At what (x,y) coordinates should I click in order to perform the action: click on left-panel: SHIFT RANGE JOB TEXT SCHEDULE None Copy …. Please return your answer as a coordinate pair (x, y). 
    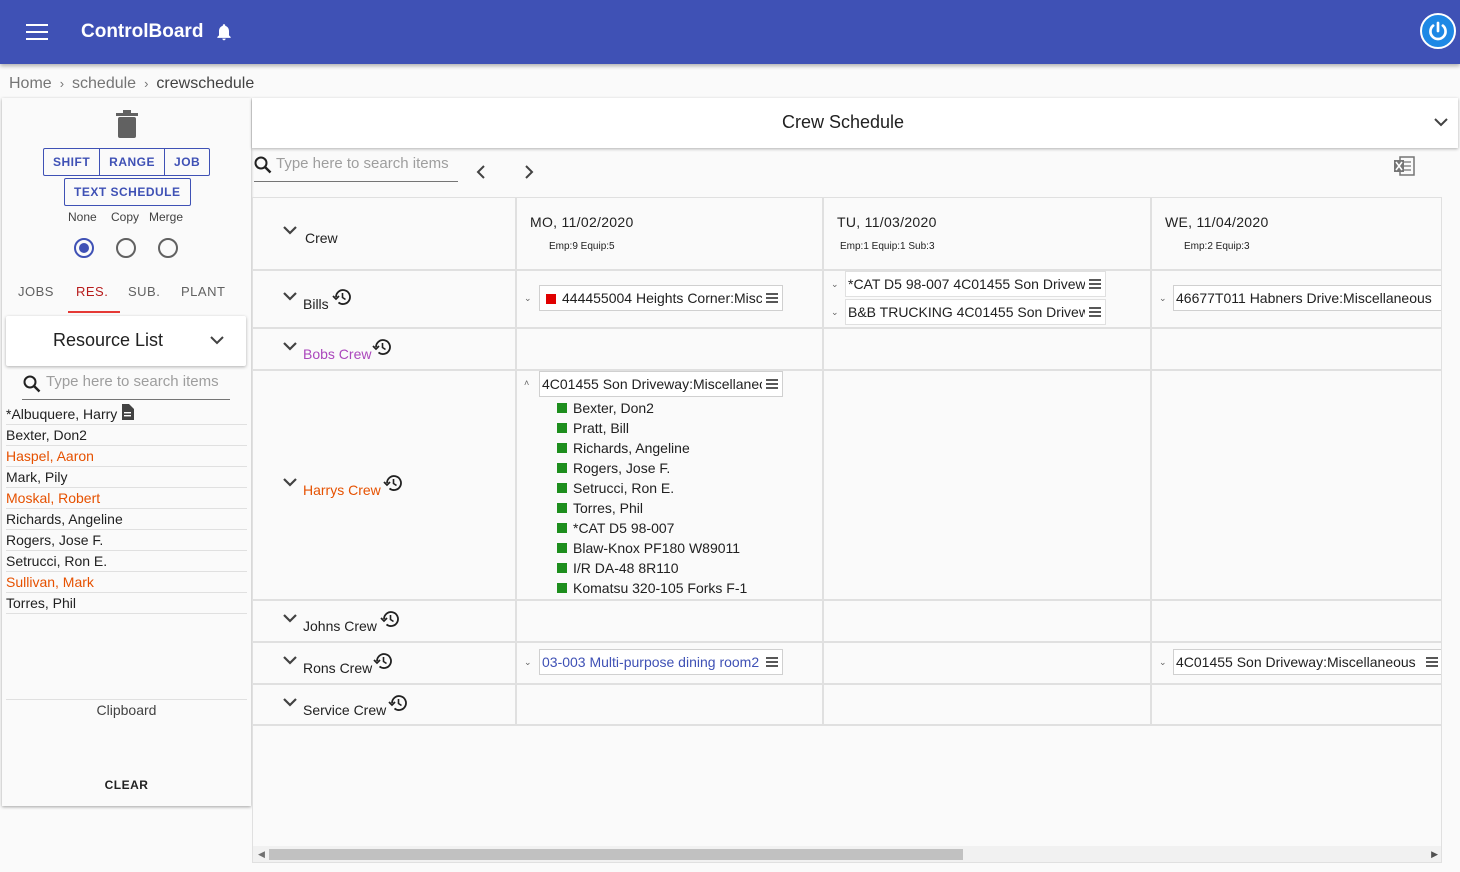
    Looking at the image, I should click on (126, 452).